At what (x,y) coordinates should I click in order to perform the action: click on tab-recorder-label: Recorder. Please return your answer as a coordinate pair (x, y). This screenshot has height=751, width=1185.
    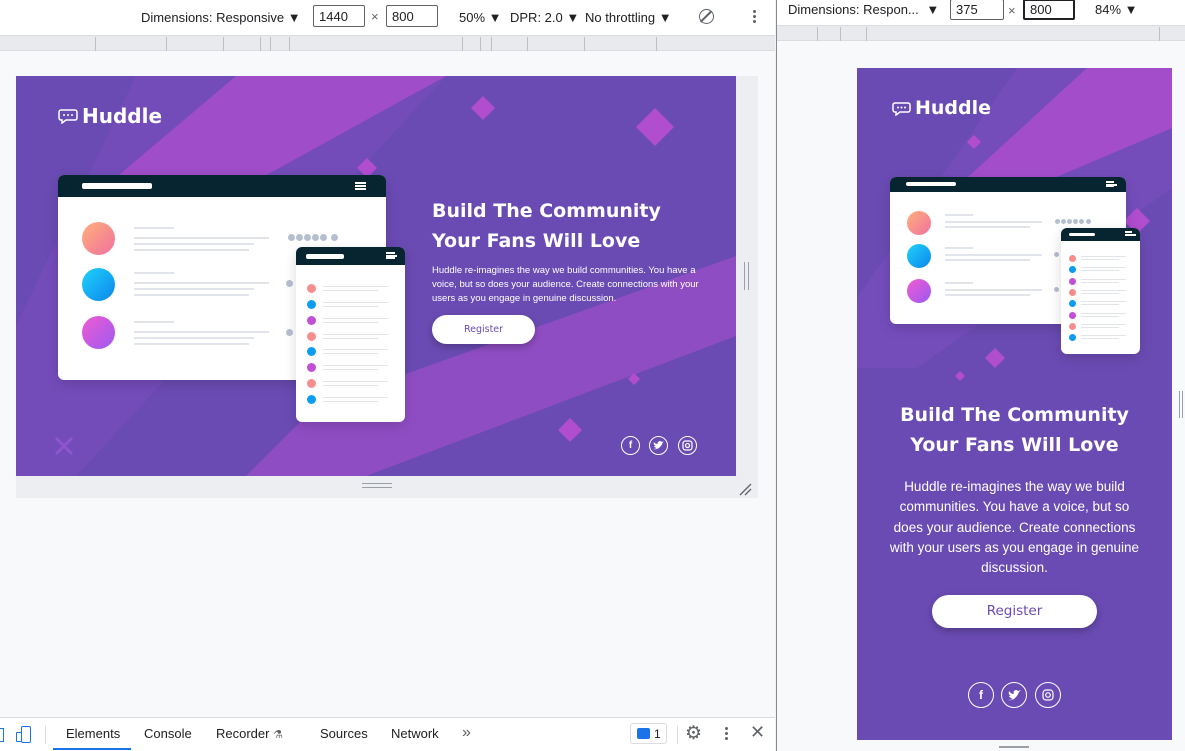
    Looking at the image, I should click on (243, 733).